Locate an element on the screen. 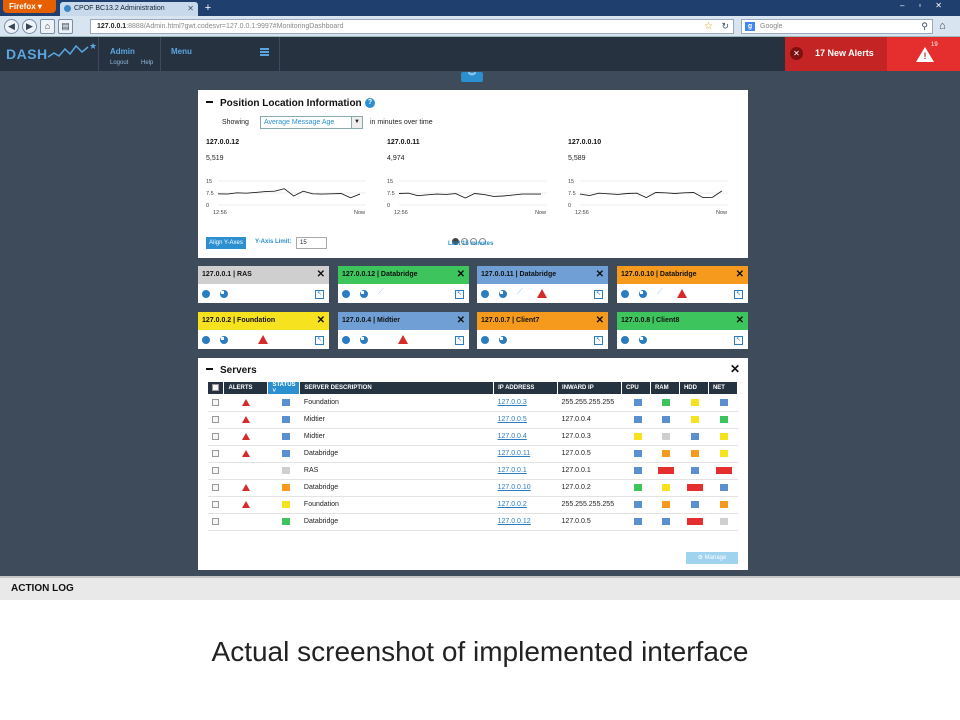 The width and height of the screenshot is (960, 720). home-button-icon: ⌂ is located at coordinates (47, 26).